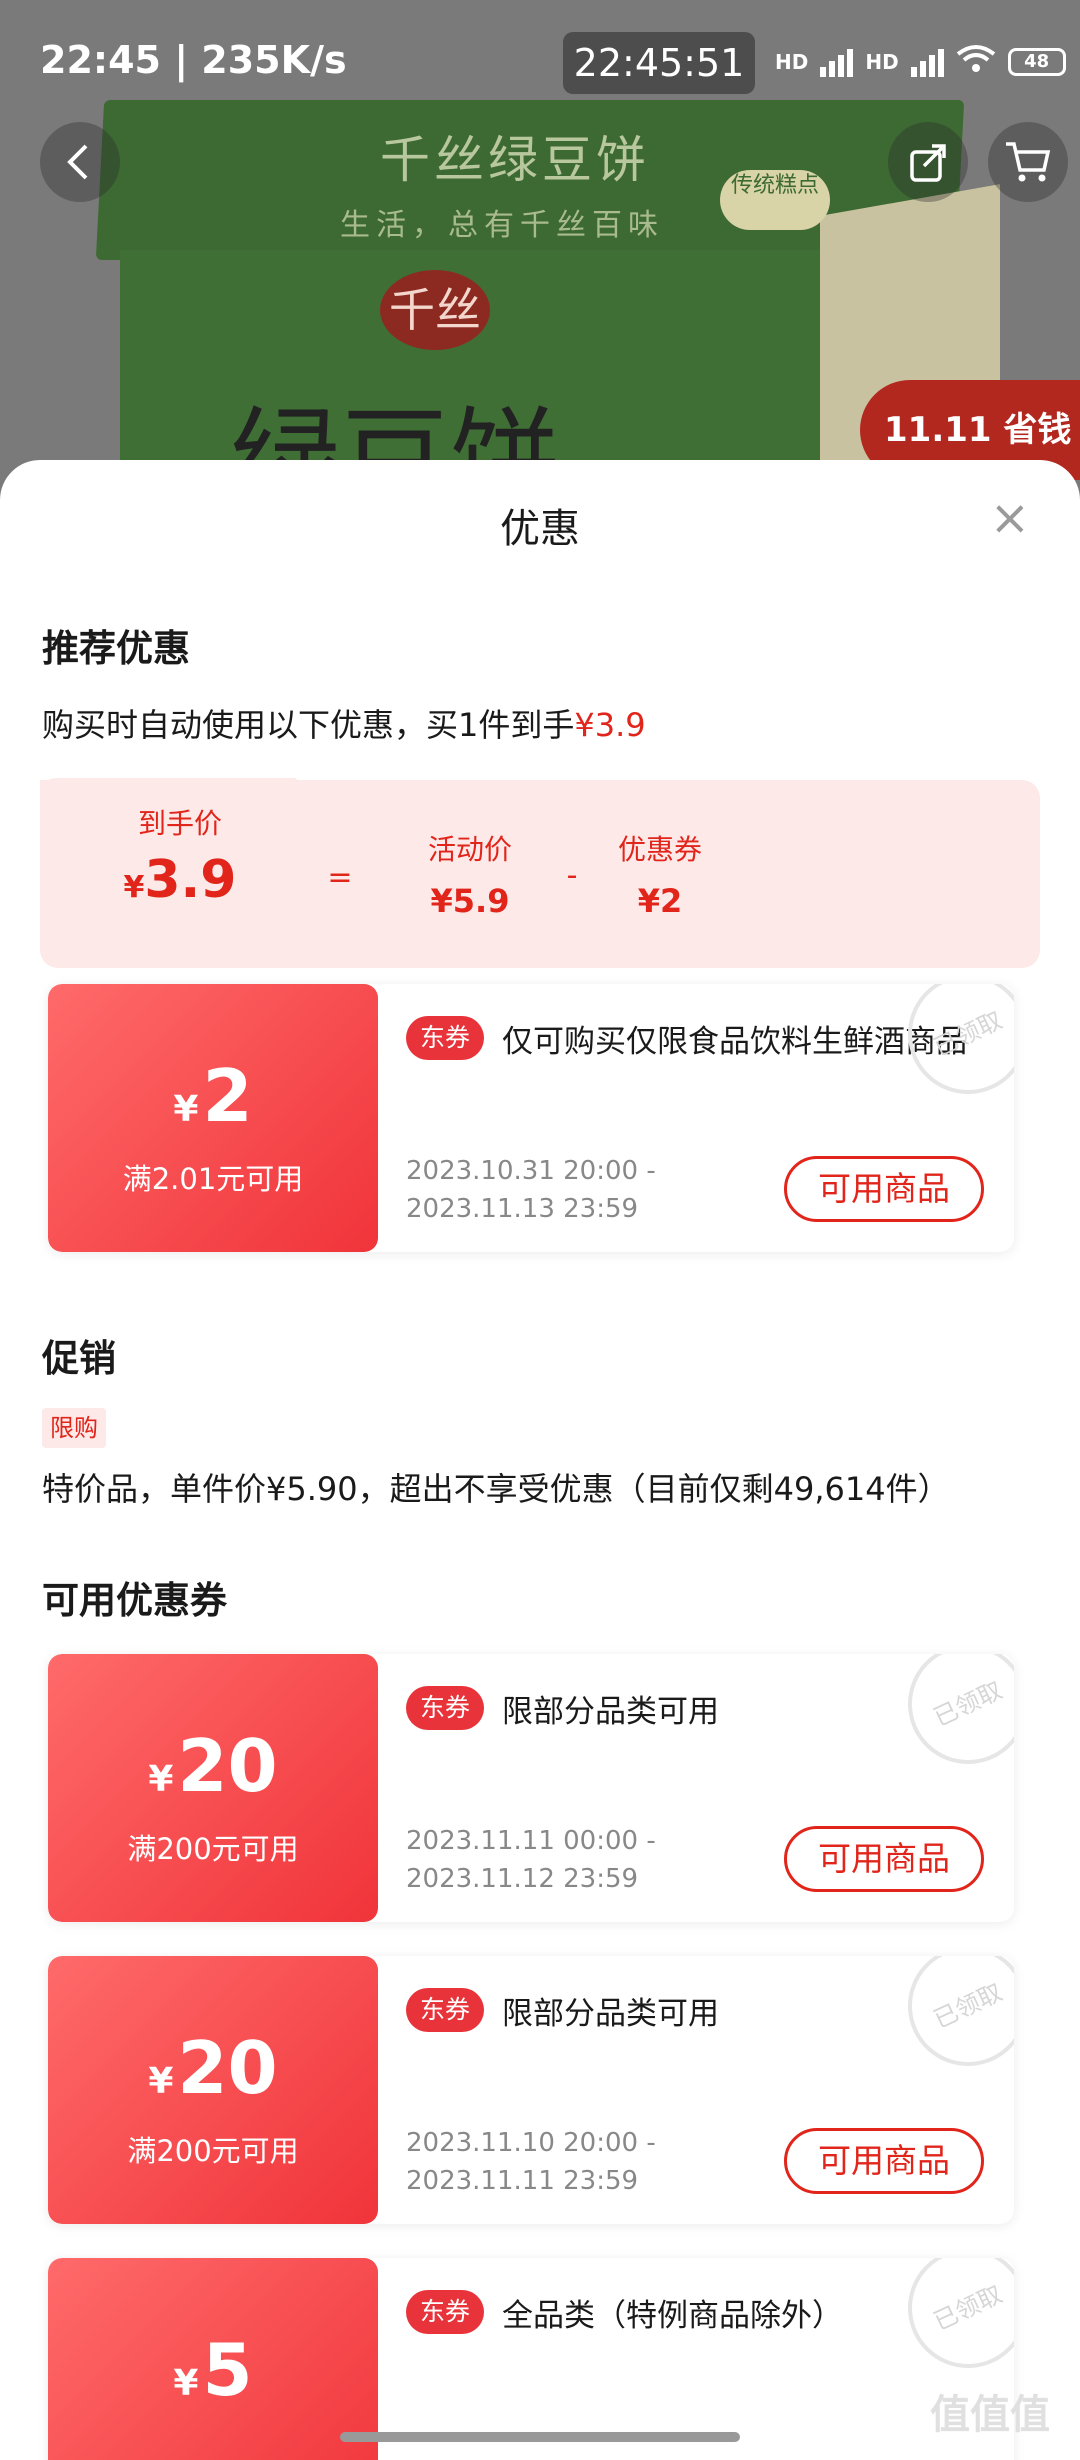 This screenshot has width=1080, height=2460. What do you see at coordinates (990, 2415) in the screenshot?
I see `watermark: 值值值` at bounding box center [990, 2415].